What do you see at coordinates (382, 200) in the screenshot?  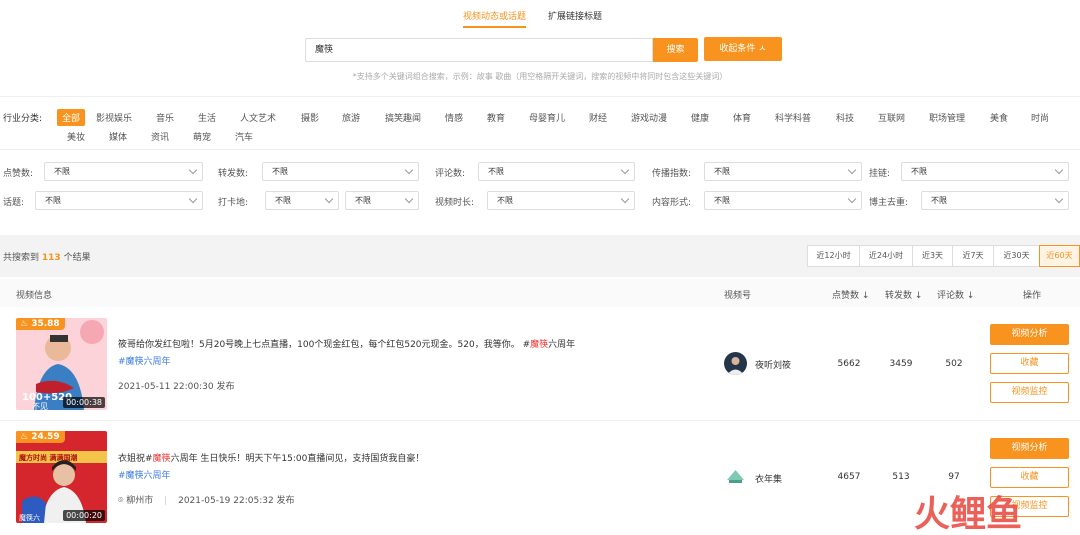 I see `filter-checkin-select-2: 不限` at bounding box center [382, 200].